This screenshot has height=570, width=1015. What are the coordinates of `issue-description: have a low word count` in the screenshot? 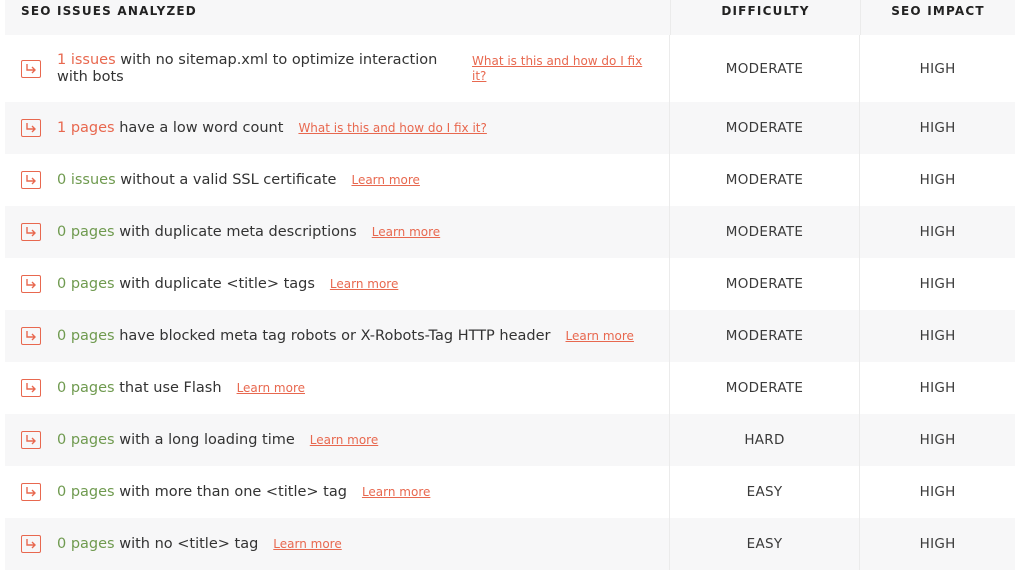 It's located at (201, 127).